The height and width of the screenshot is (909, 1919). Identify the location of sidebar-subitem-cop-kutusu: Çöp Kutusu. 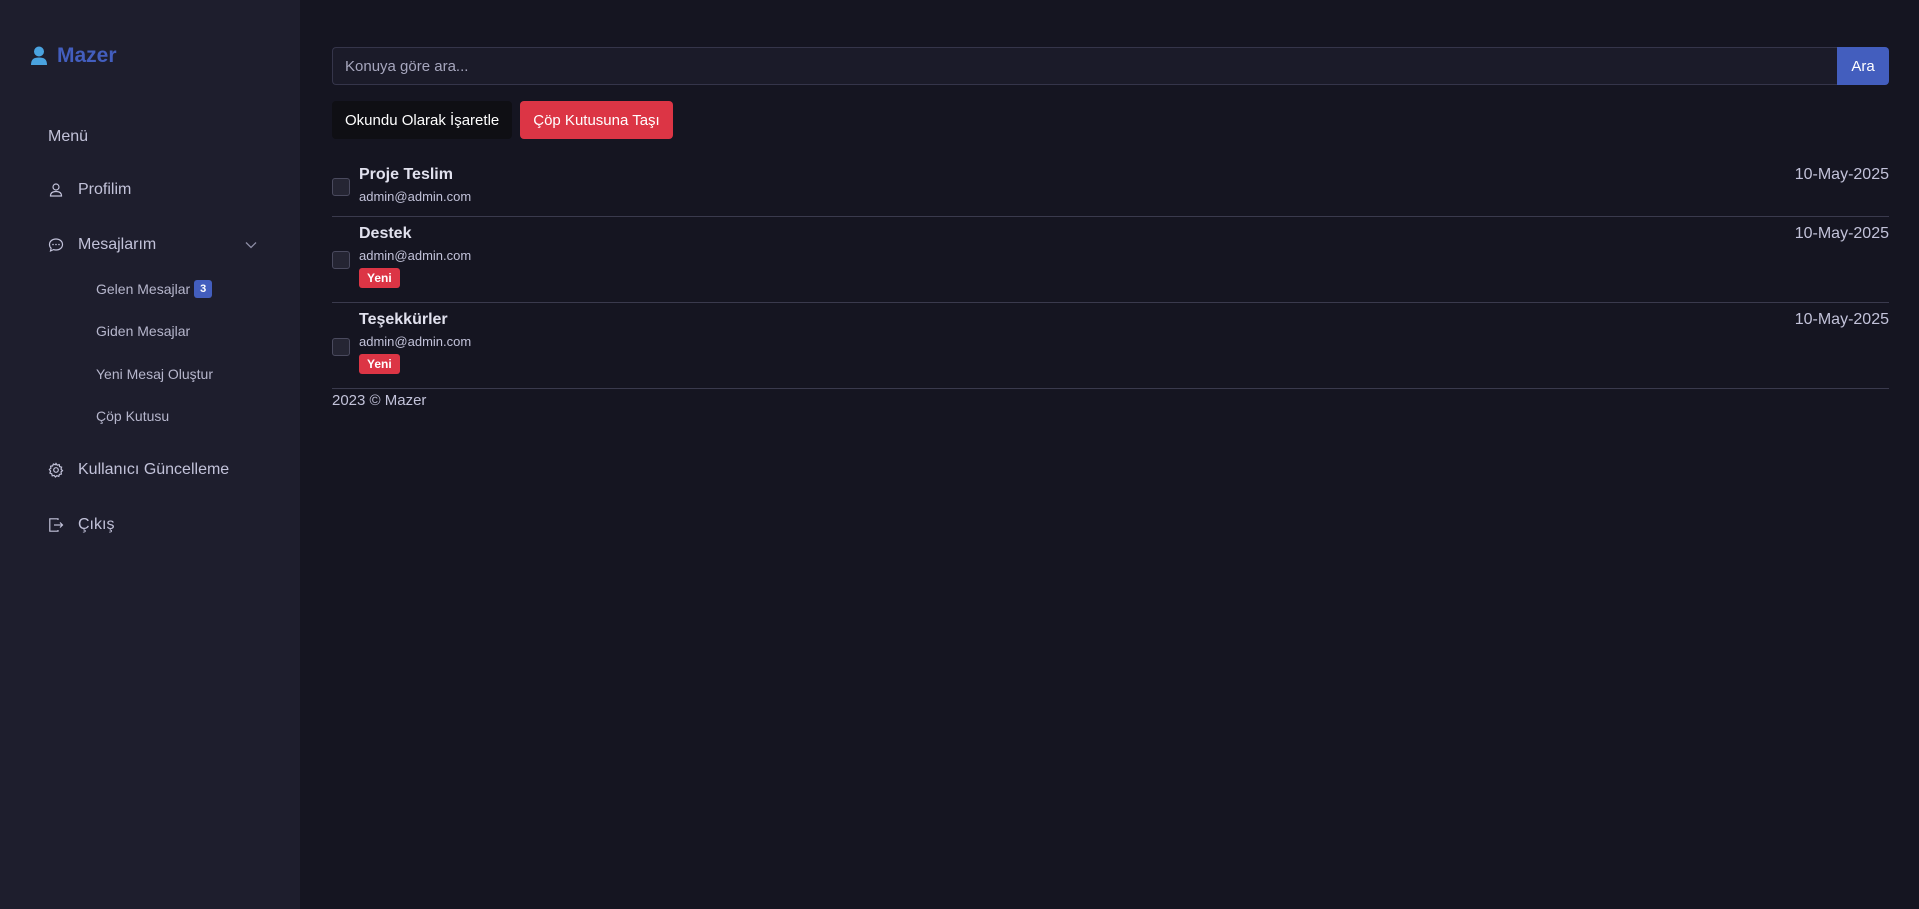
(132, 416).